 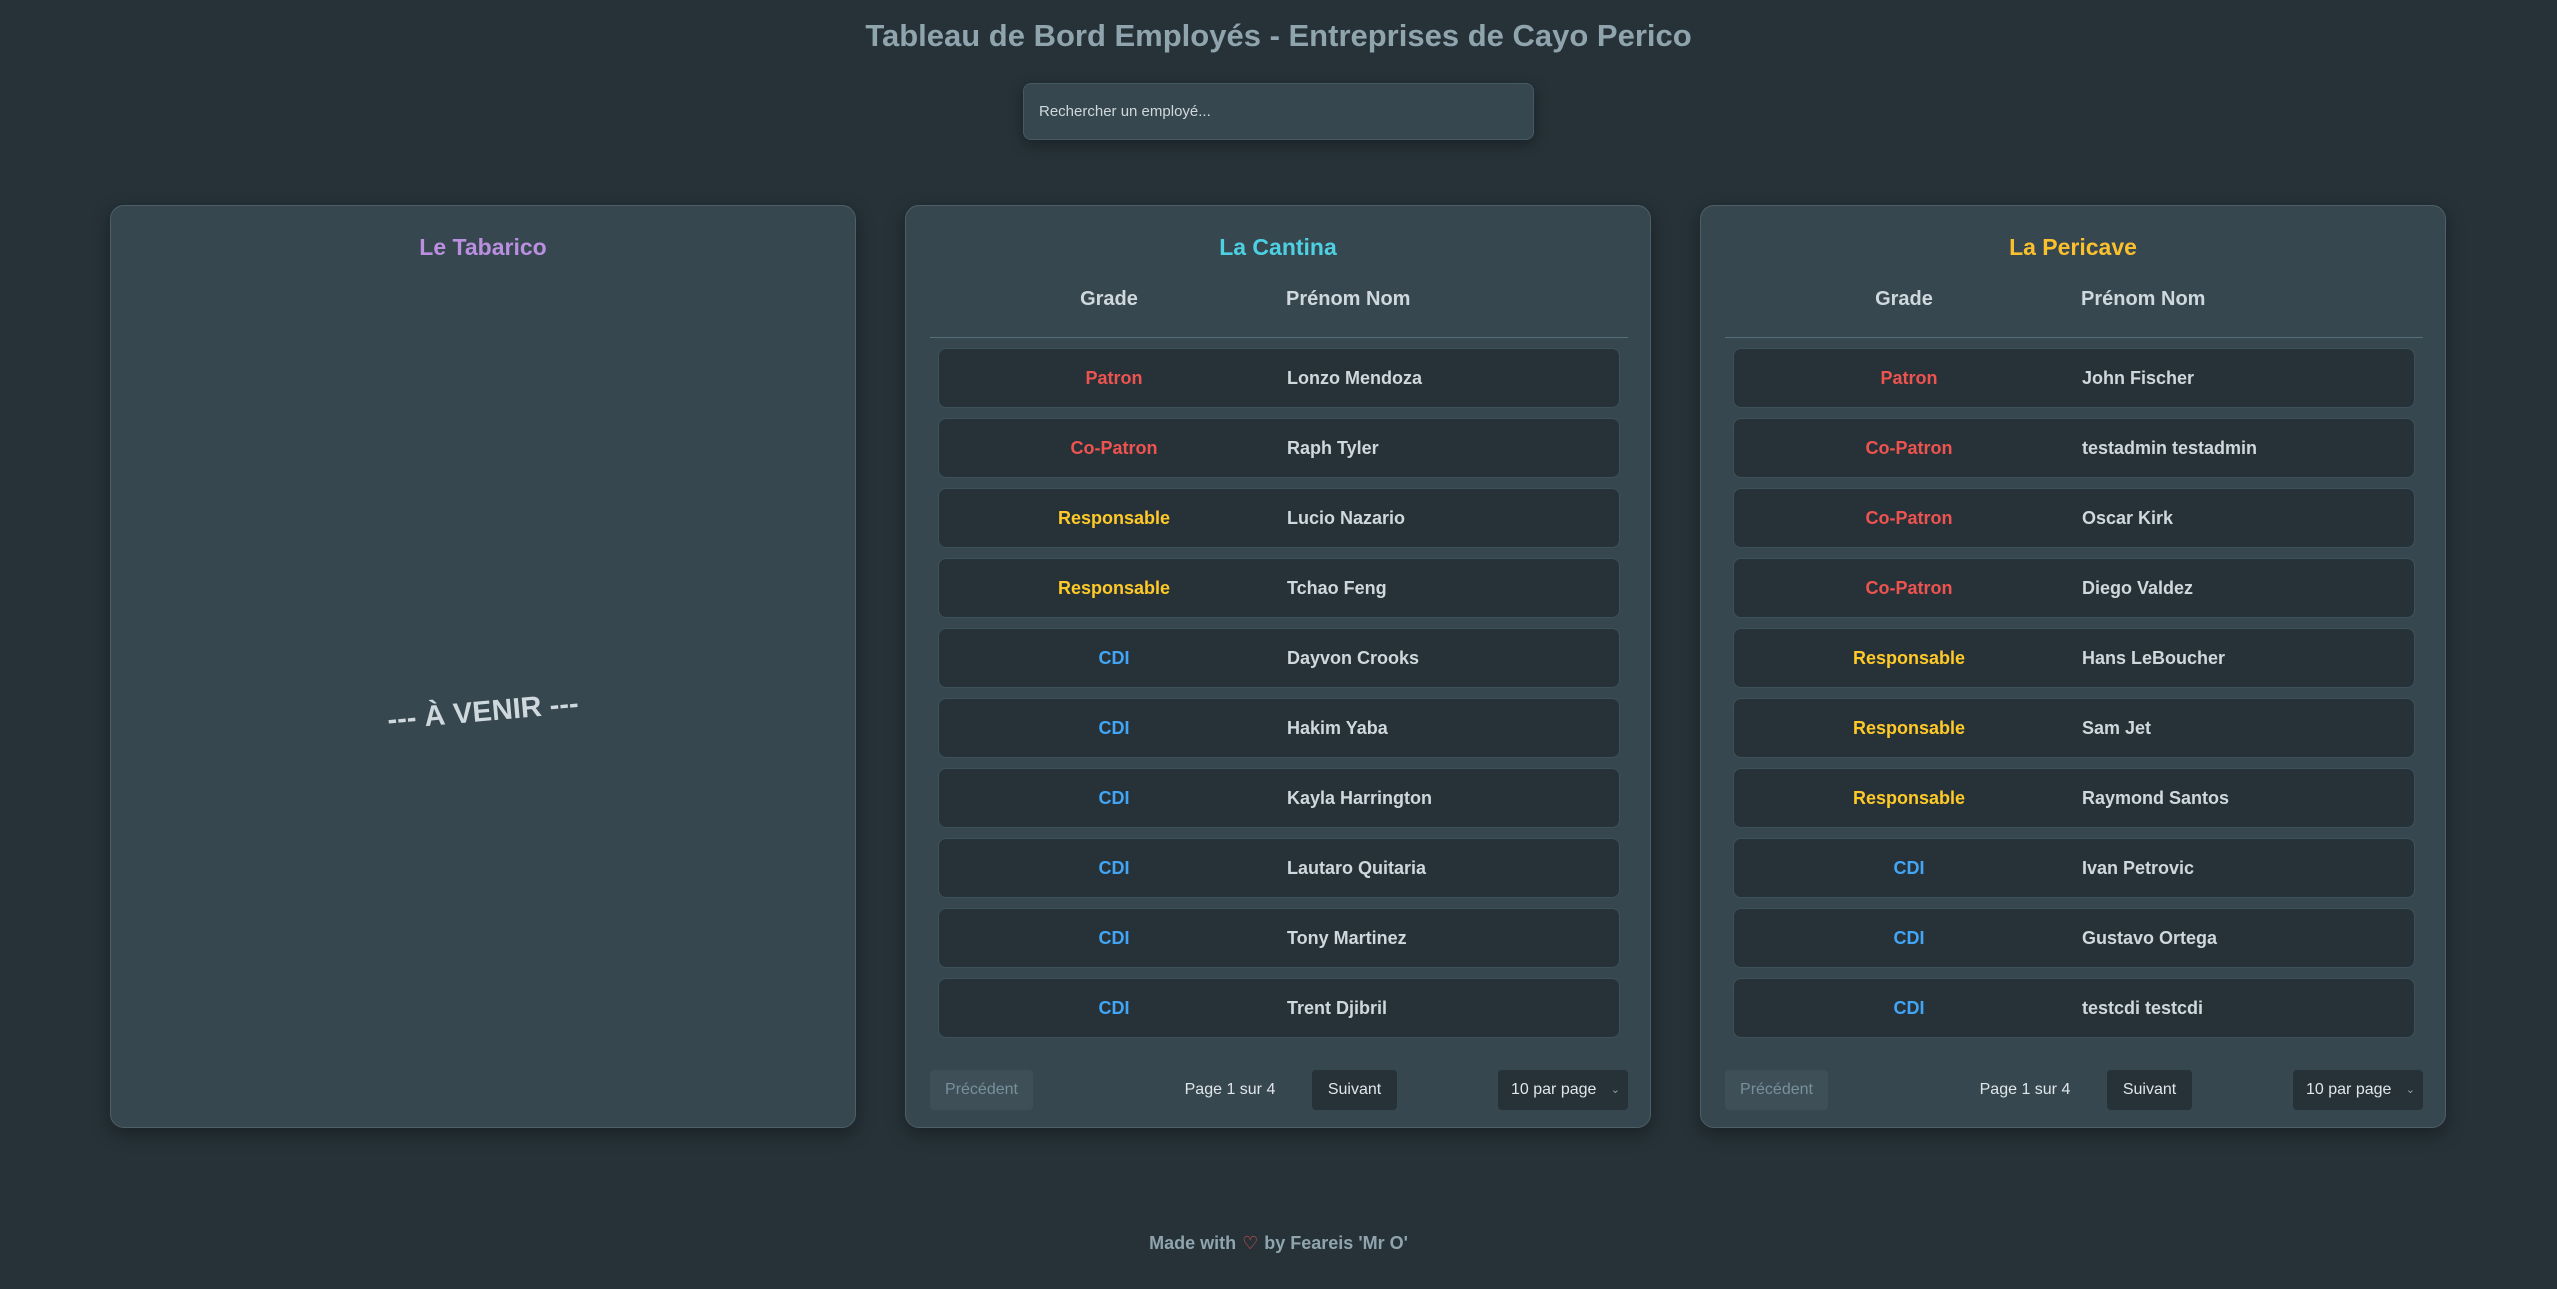 I want to click on name-cell: Sam Jet, so click(x=2117, y=728).